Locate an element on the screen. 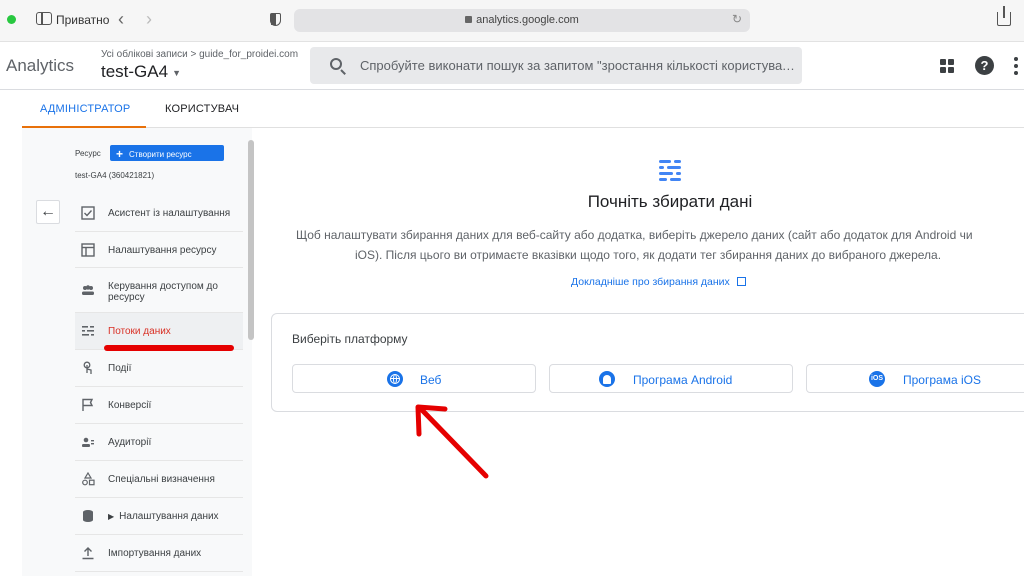 The width and height of the screenshot is (1024, 576). android-icon is located at coordinates (607, 379).